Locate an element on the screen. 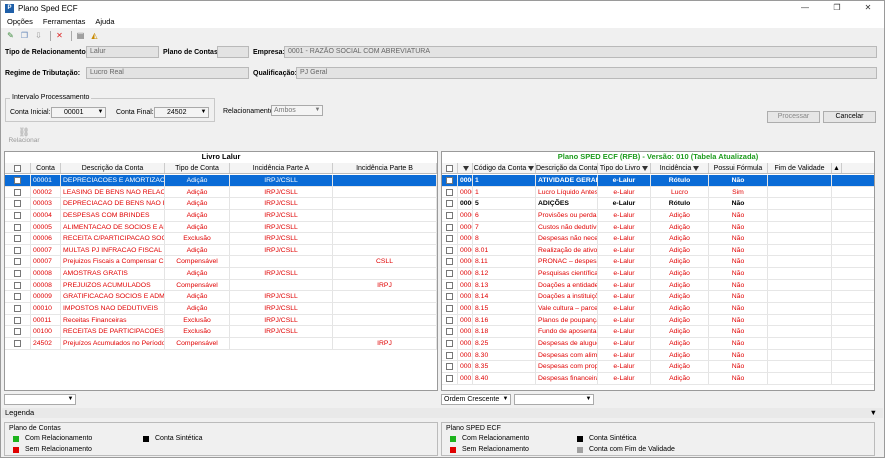  scroll-up-icon: ▲ is located at coordinates (837, 168).